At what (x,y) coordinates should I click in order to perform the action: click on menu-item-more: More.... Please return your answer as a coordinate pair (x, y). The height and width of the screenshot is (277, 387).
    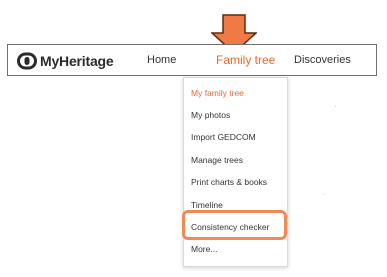
    Looking at the image, I should click on (204, 249).